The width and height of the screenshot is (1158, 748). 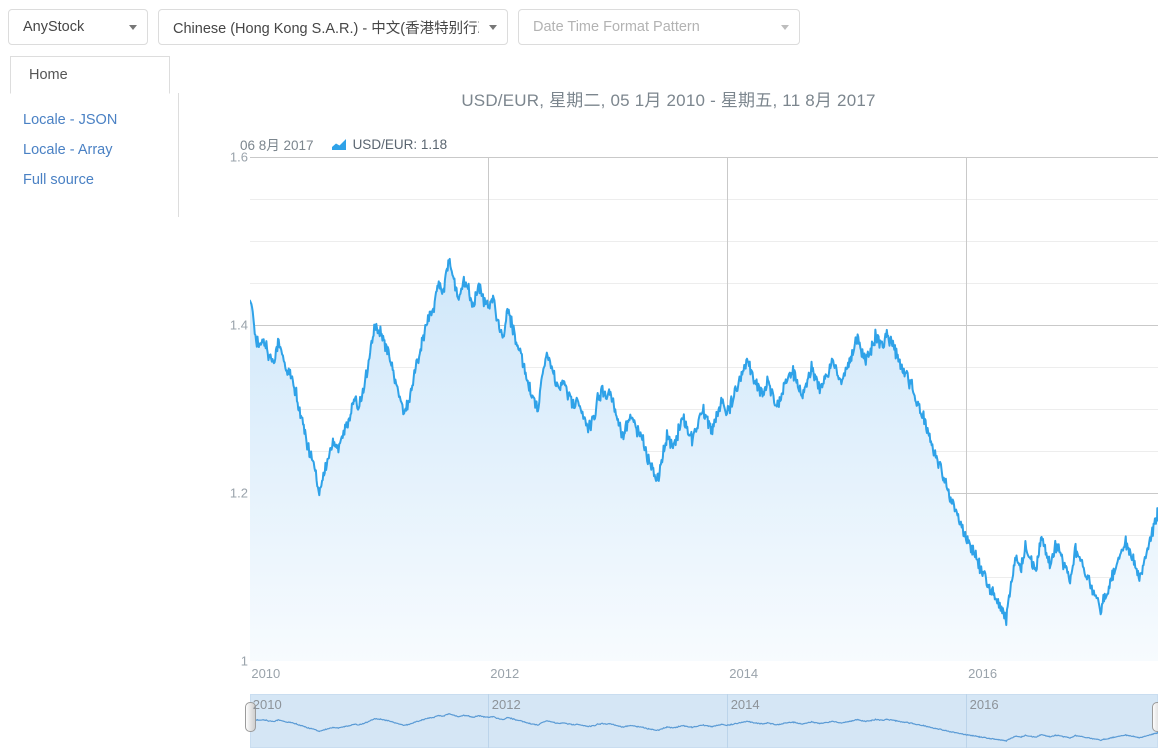 I want to click on date-time-format-pattern-placeholder: Date Time Format Pattern, so click(x=616, y=27).